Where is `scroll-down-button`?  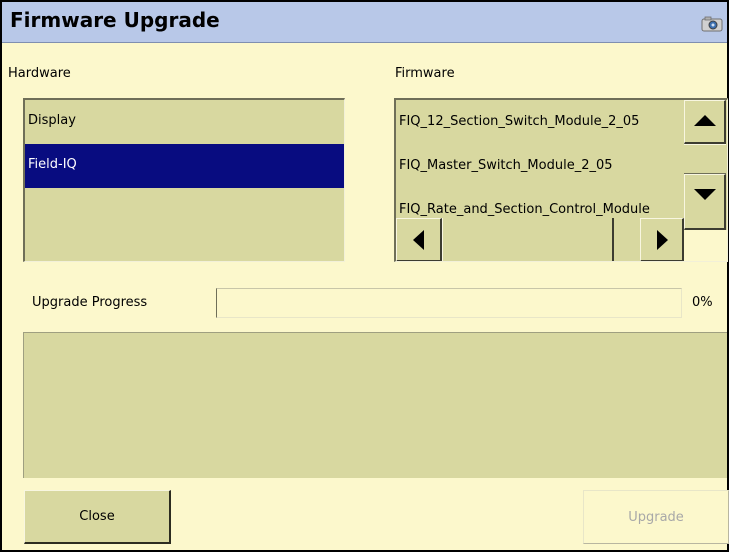 scroll-down-button is located at coordinates (705, 202).